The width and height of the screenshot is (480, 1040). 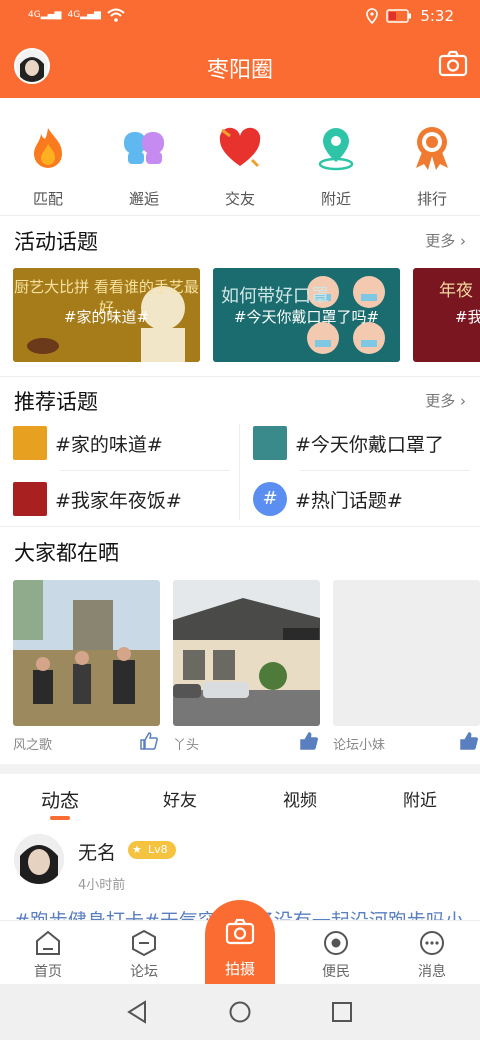 I want to click on recommended-more-link: 更多 ›, so click(x=445, y=400).